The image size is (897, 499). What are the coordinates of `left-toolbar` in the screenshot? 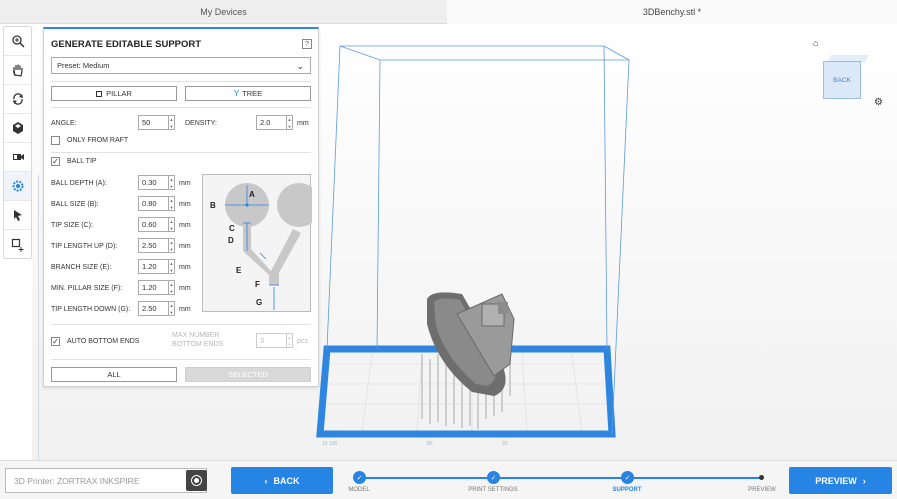 It's located at (17, 142).